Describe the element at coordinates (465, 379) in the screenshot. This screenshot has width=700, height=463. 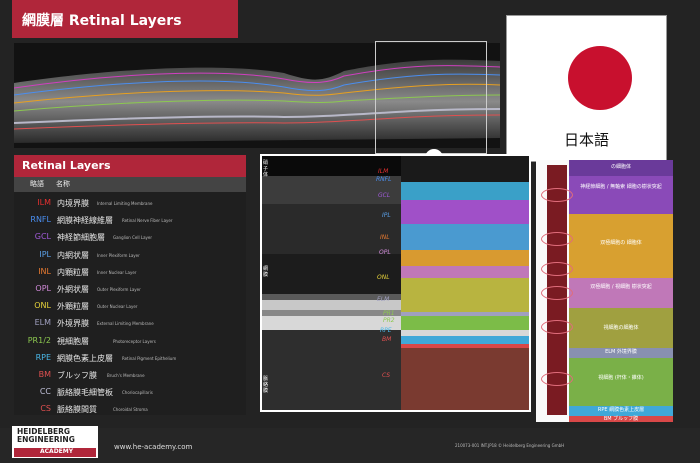
I see `band-cs` at that location.